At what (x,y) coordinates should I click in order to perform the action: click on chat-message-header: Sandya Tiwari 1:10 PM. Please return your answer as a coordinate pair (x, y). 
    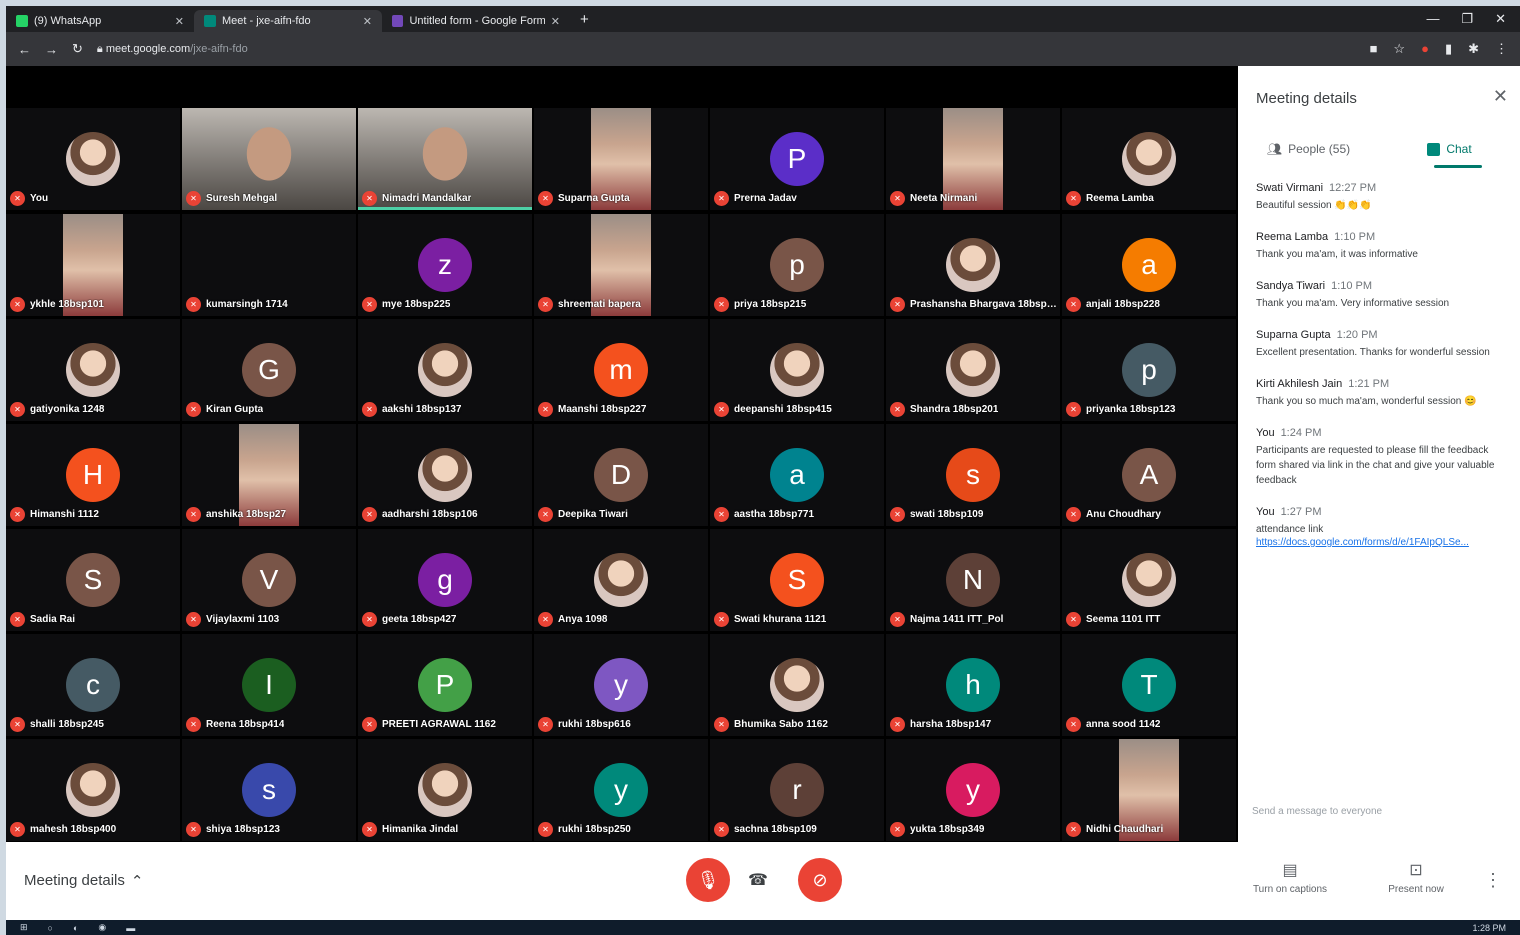
    Looking at the image, I should click on (1381, 286).